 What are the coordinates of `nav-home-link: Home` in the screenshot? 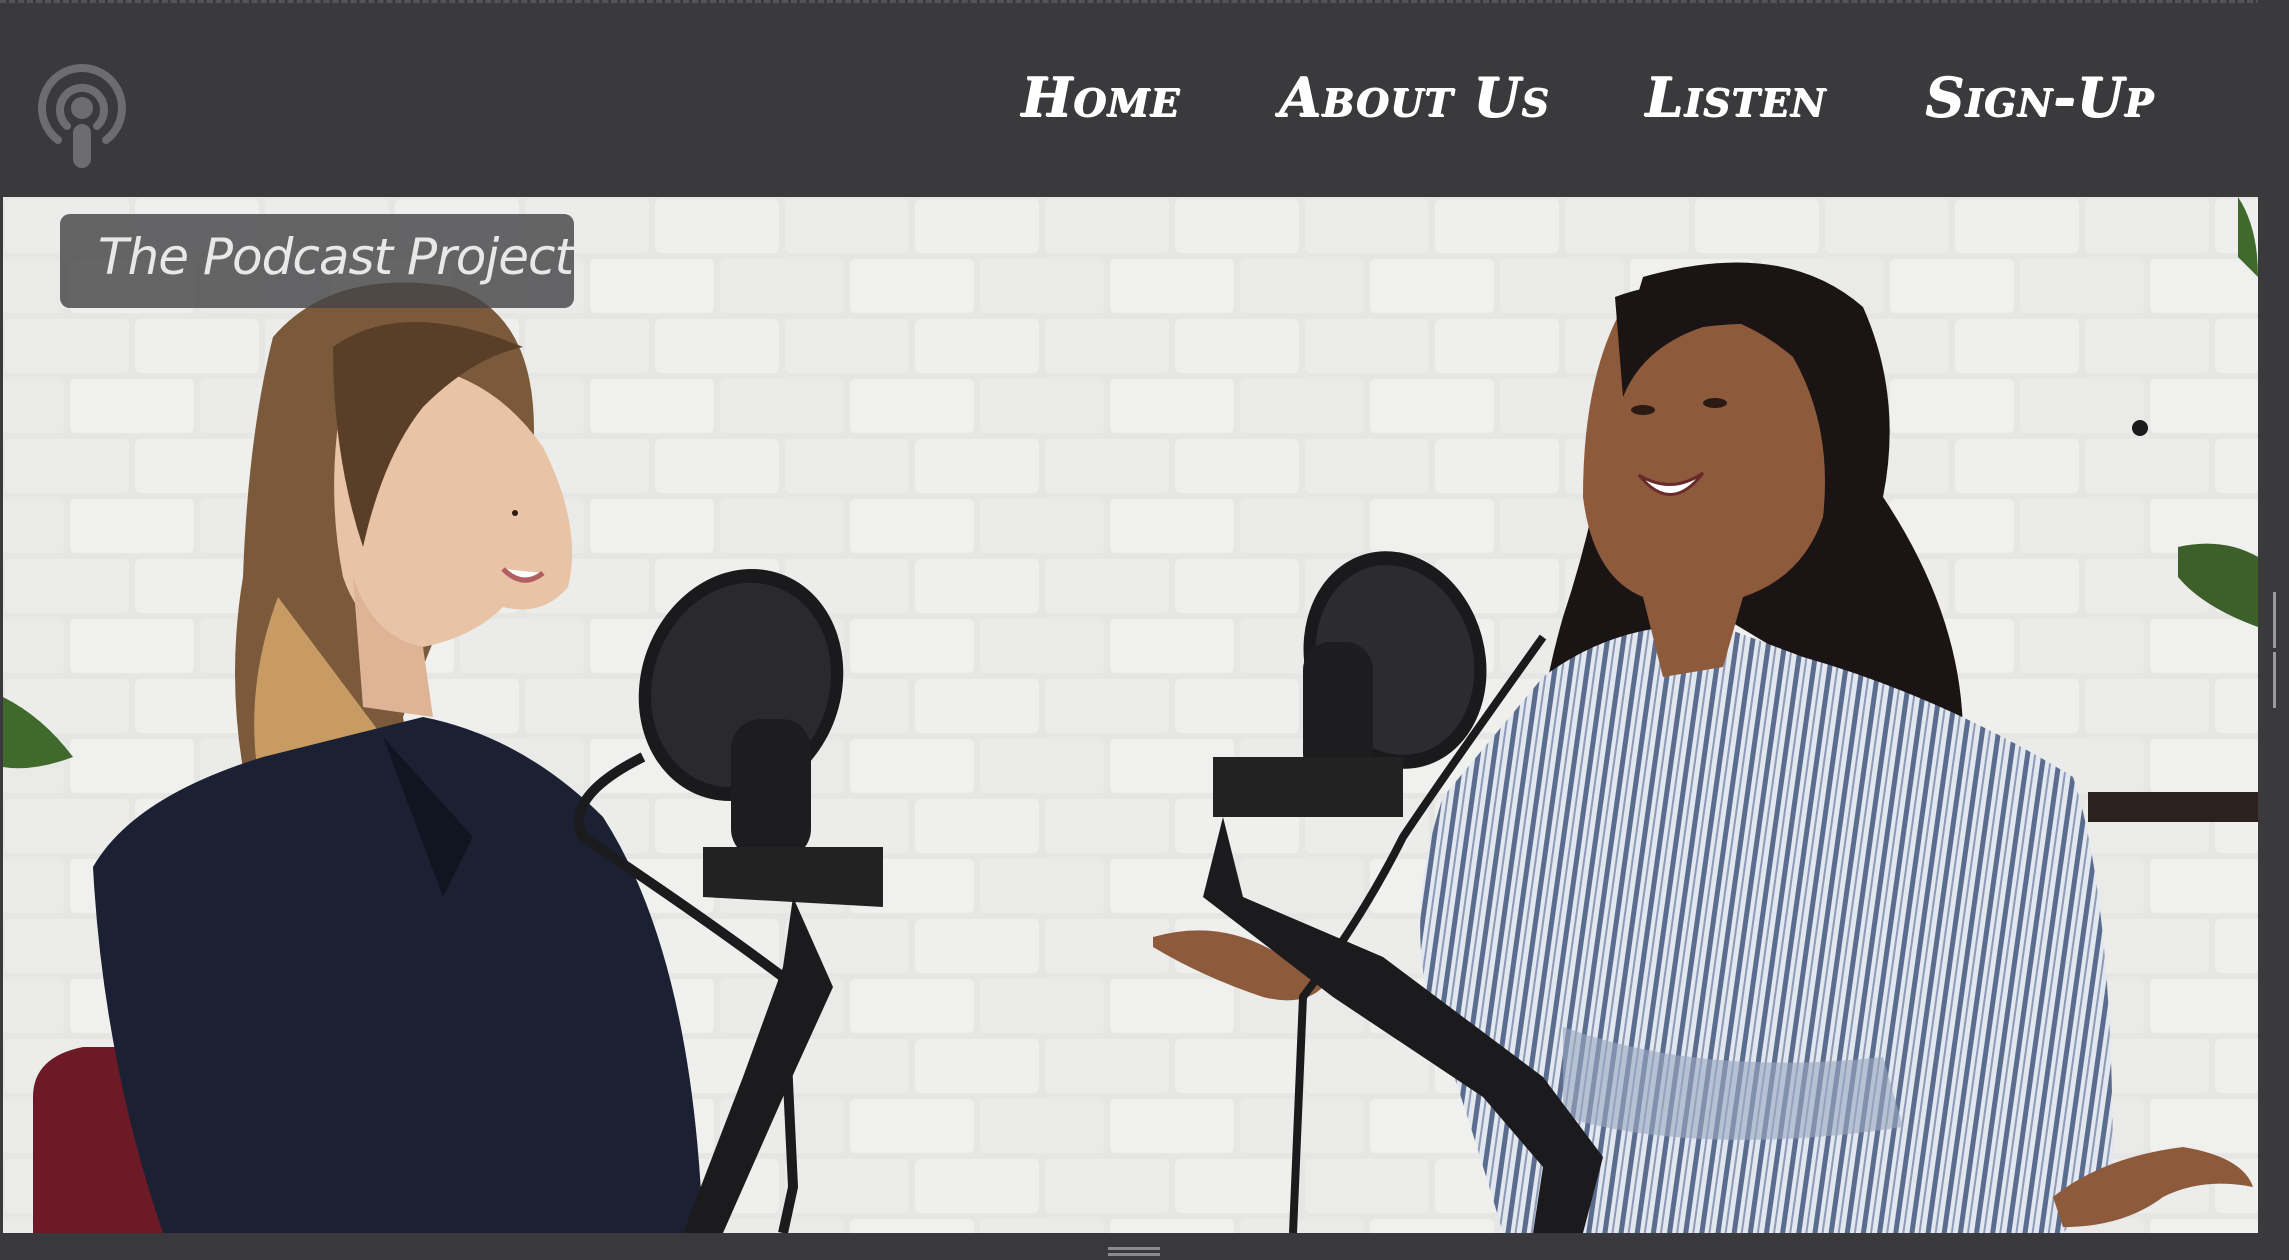 It's located at (1100, 97).